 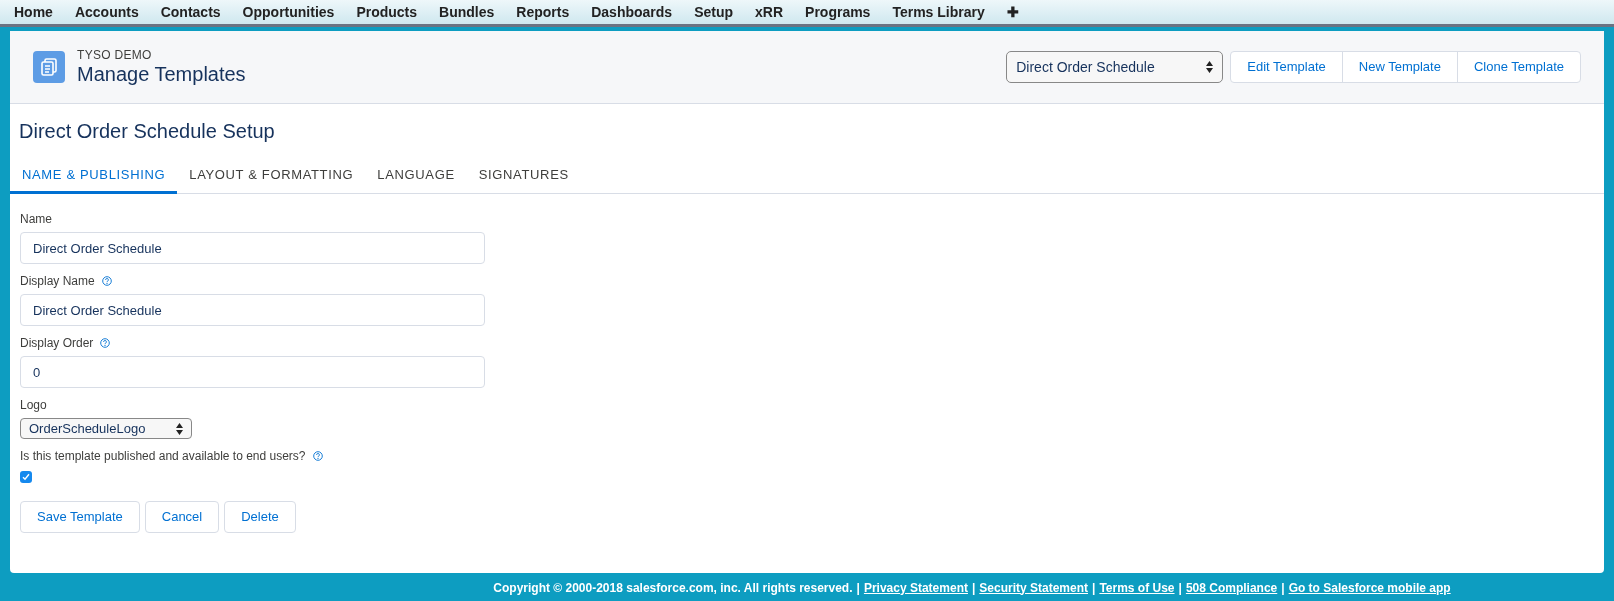 I want to click on nav-tab: Setup, so click(x=714, y=12).